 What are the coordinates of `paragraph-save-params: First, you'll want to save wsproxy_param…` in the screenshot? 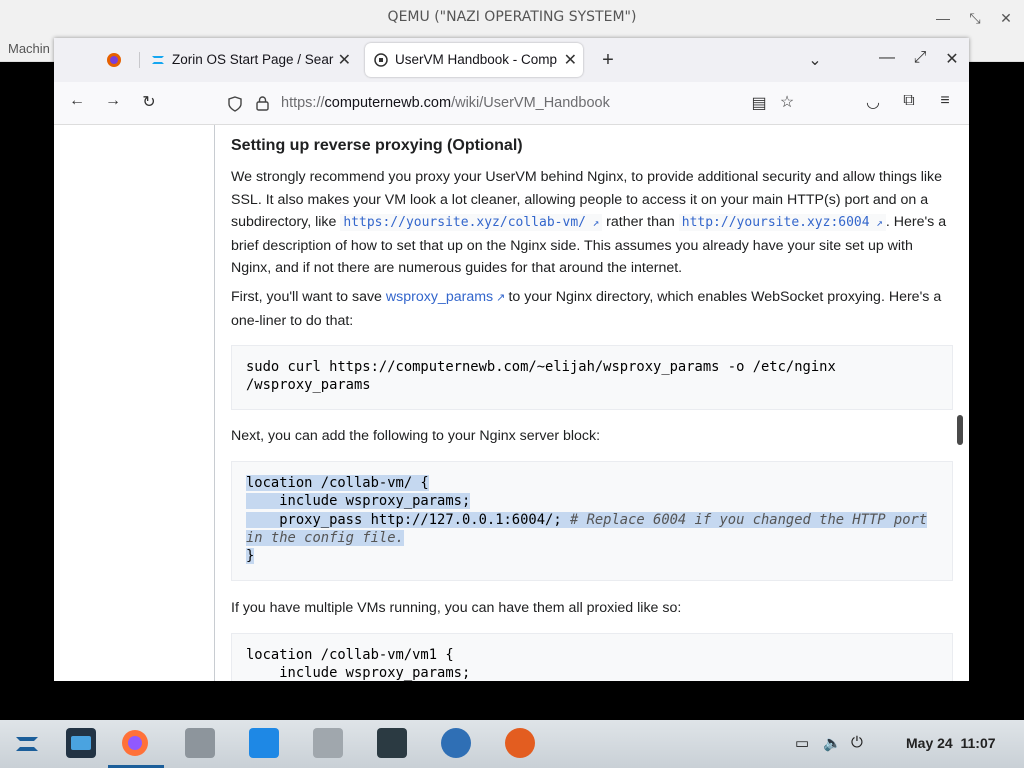 It's located at (586, 309).